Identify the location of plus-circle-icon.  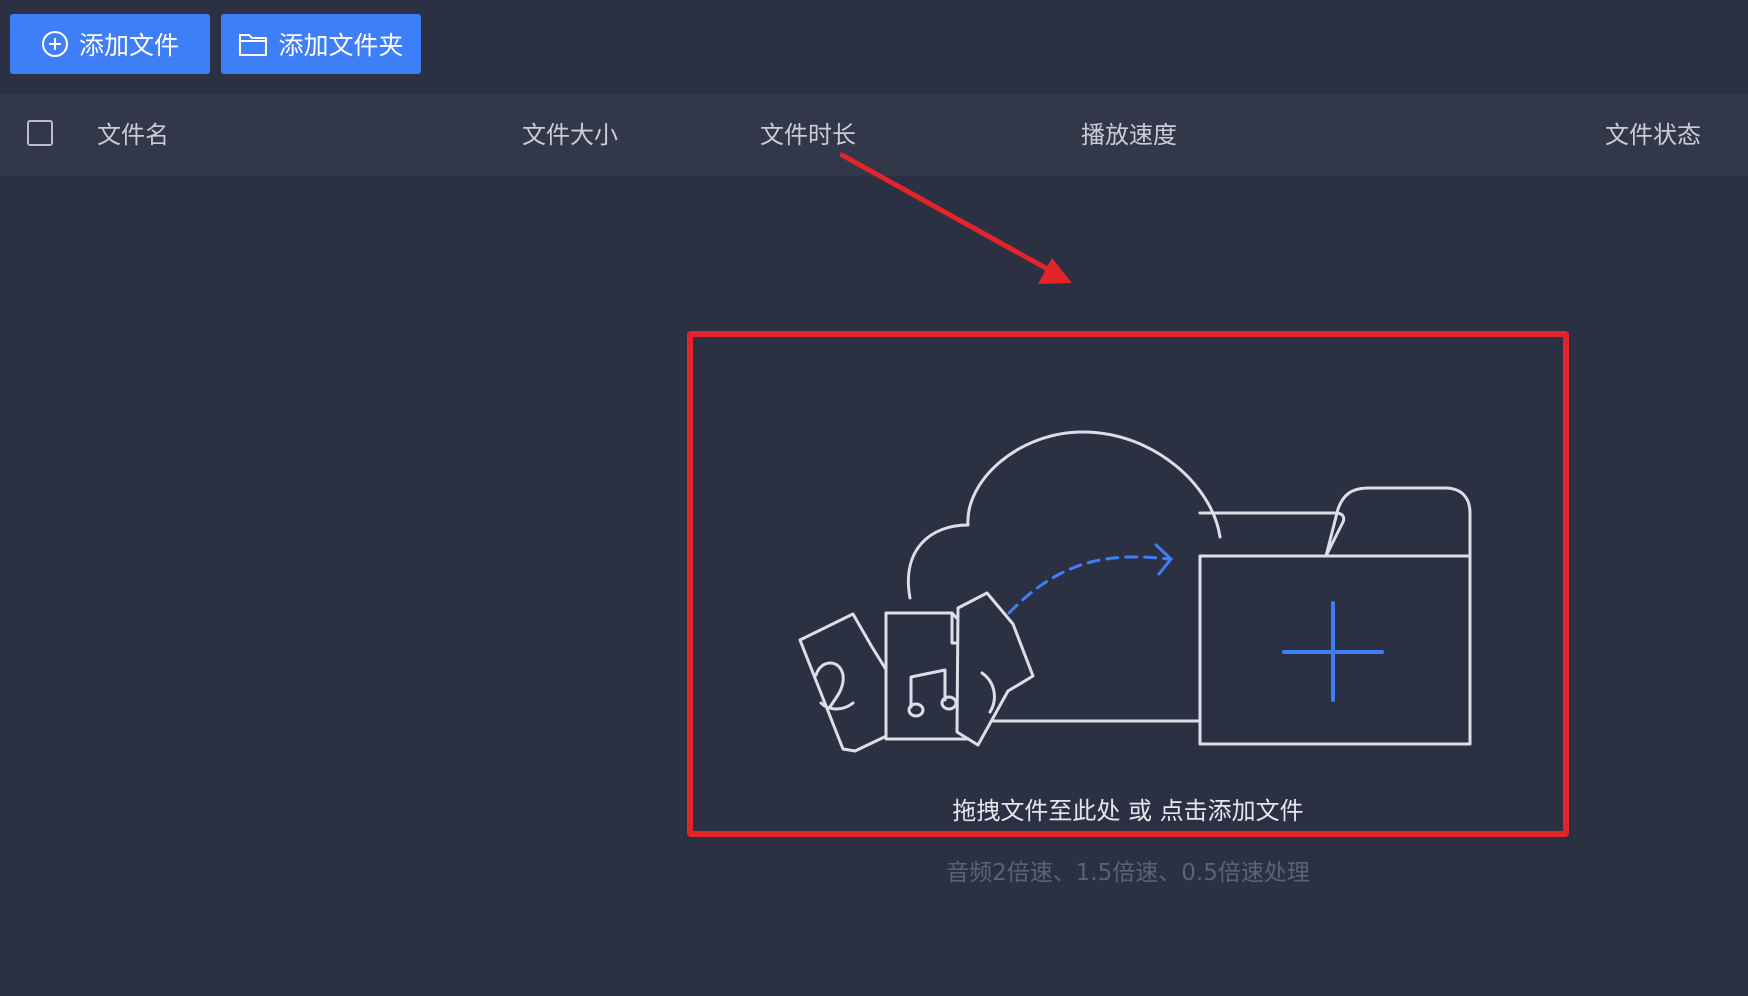
(54, 44).